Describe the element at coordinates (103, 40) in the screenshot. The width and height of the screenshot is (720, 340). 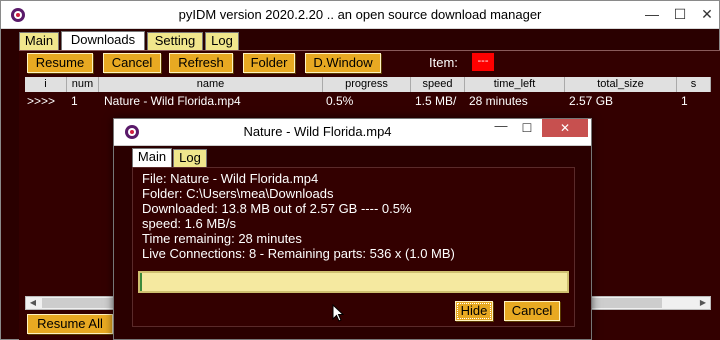
I see `tab-downloads: Downloads` at that location.